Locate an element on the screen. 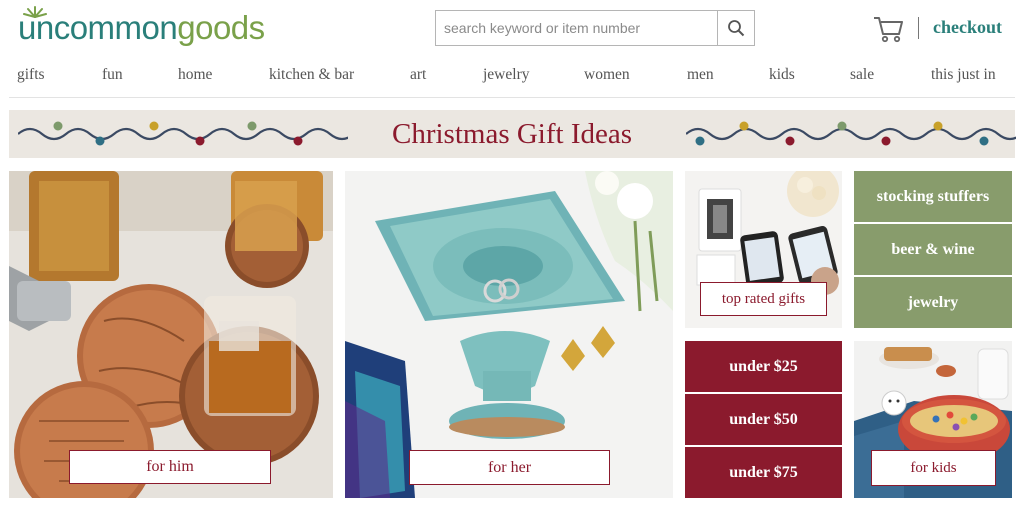 This screenshot has width=1024, height=512. under-25-button: under $25 is located at coordinates (763, 366).